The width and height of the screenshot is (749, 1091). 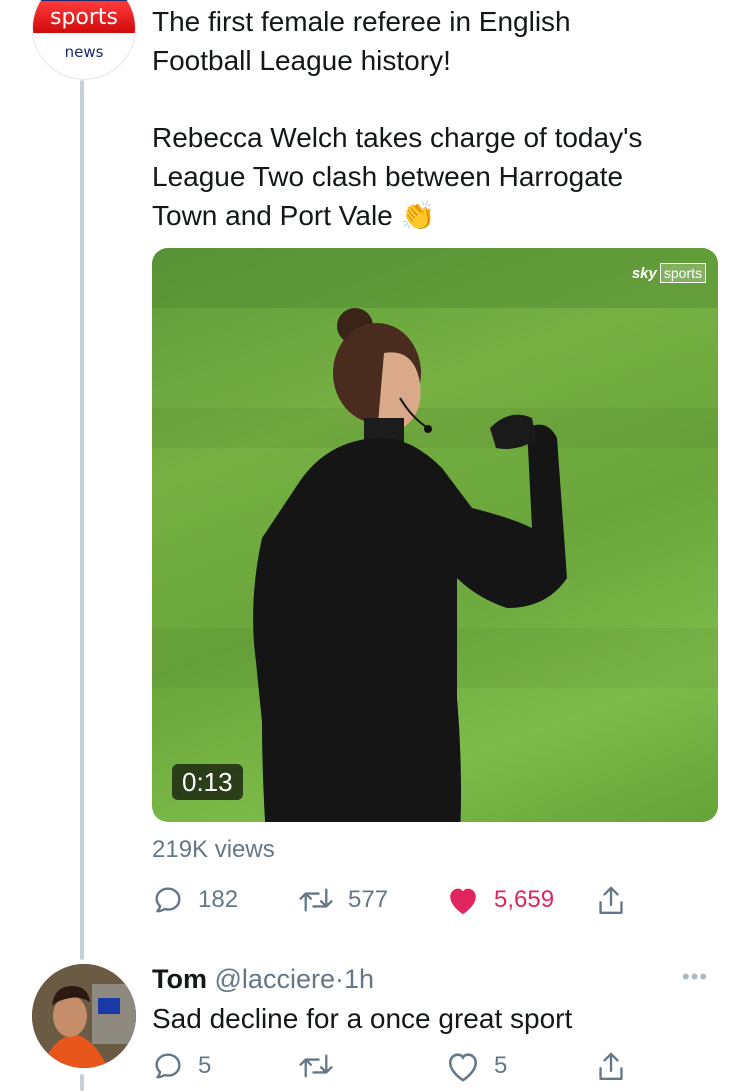 What do you see at coordinates (442, 904) in the screenshot?
I see `tweet-action-bar: 182 577 5,659` at bounding box center [442, 904].